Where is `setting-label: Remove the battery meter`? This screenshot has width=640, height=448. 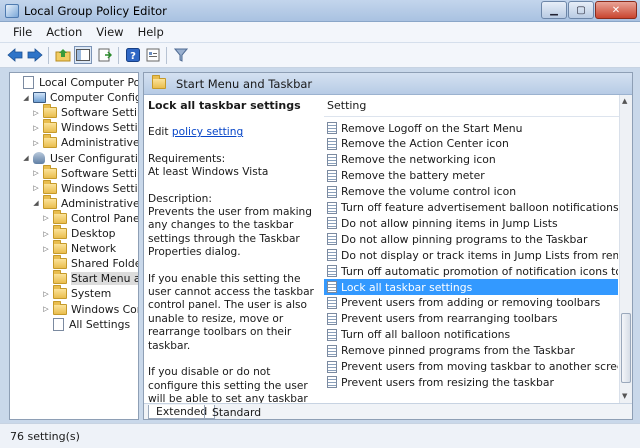 setting-label: Remove the battery meter is located at coordinates (413, 176).